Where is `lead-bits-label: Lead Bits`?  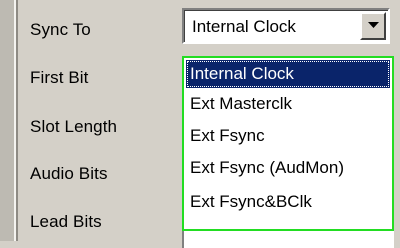
lead-bits-label: Lead Bits is located at coordinates (66, 221).